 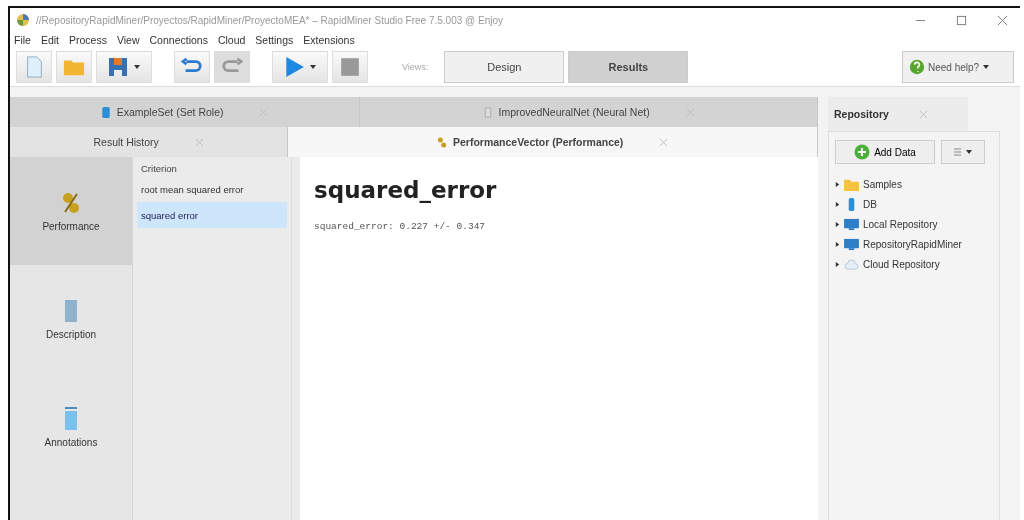 What do you see at coordinates (192, 67) in the screenshot?
I see `undo-button` at bounding box center [192, 67].